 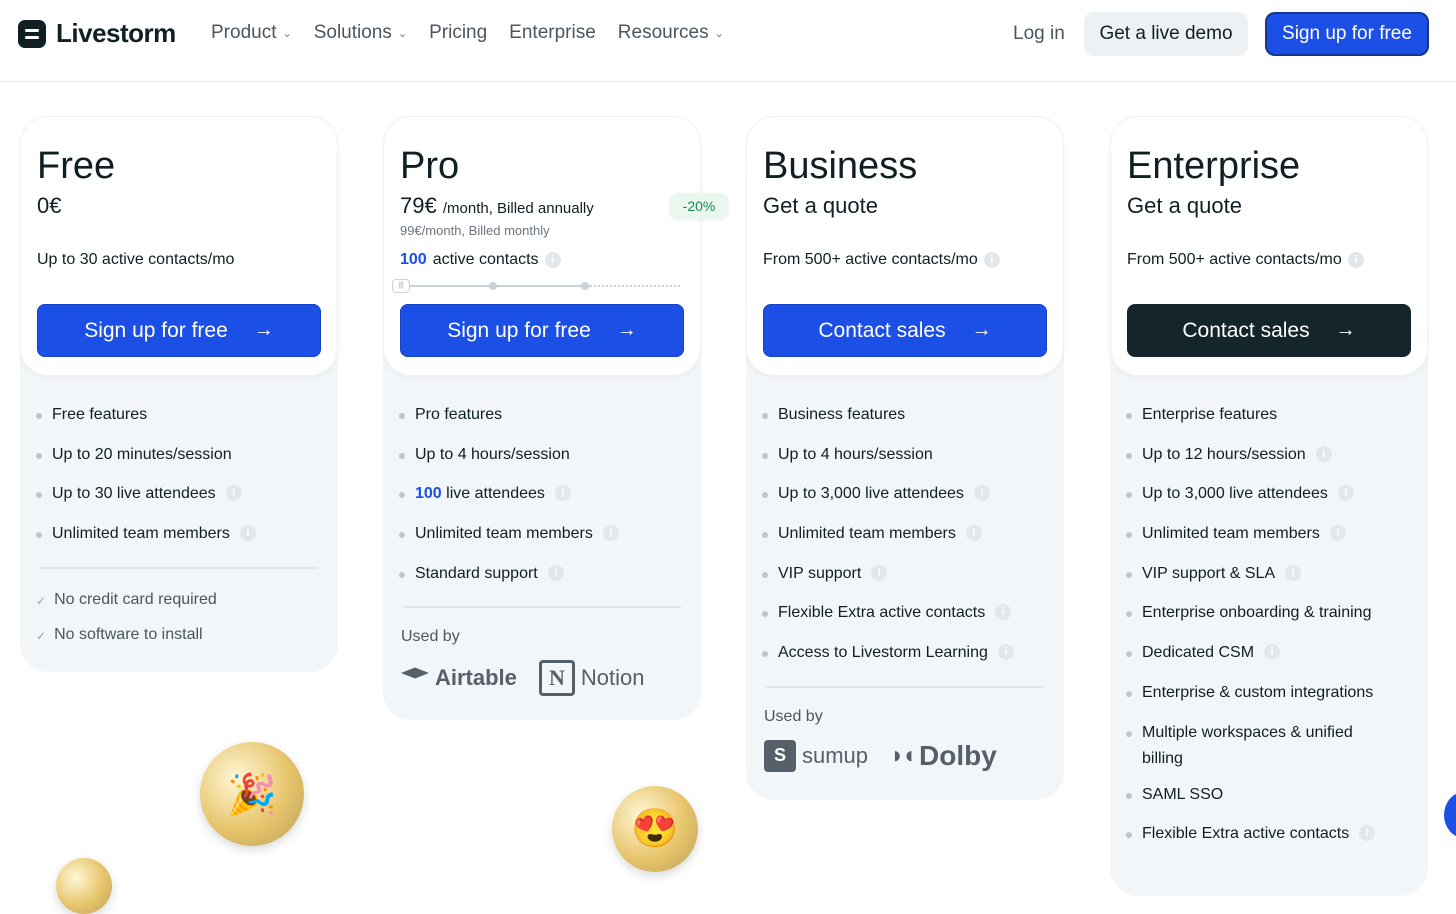 I want to click on signup-free-button: Sign up for free →, so click(x=179, y=330).